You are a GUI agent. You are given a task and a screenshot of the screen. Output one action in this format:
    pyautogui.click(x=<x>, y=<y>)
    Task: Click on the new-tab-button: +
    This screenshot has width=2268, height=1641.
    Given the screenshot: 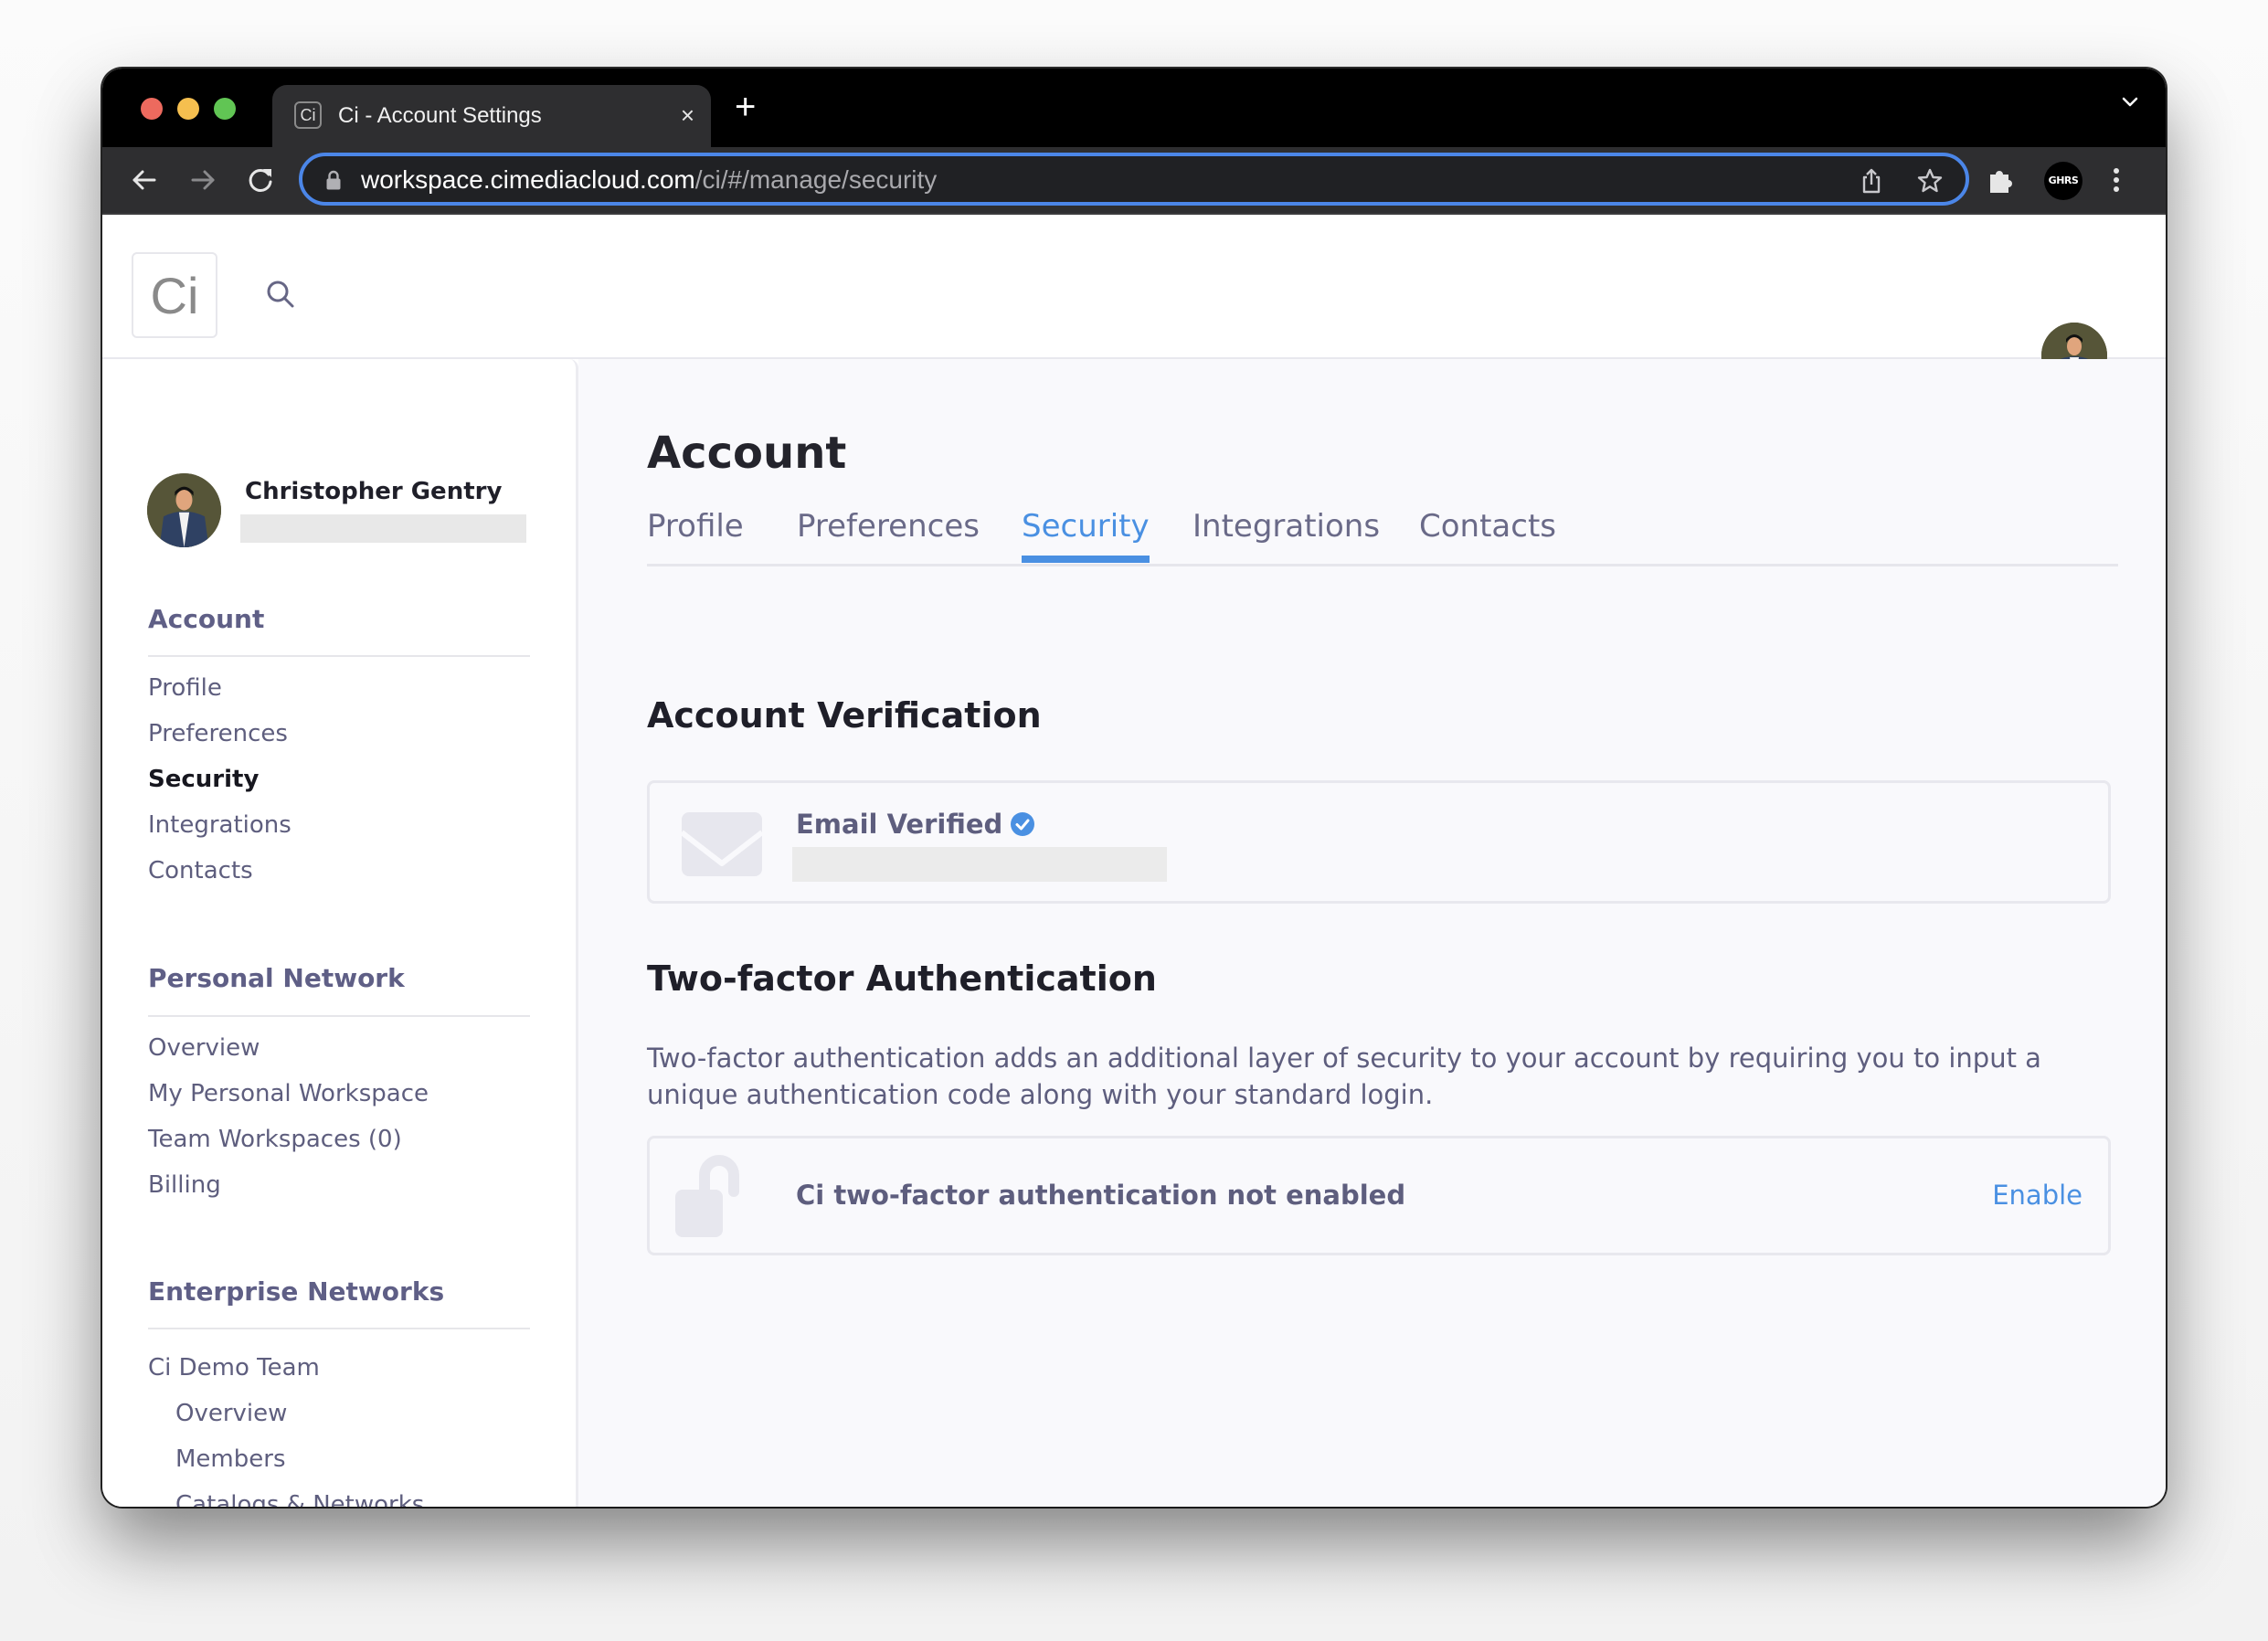 What is the action you would take?
    pyautogui.click(x=745, y=107)
    